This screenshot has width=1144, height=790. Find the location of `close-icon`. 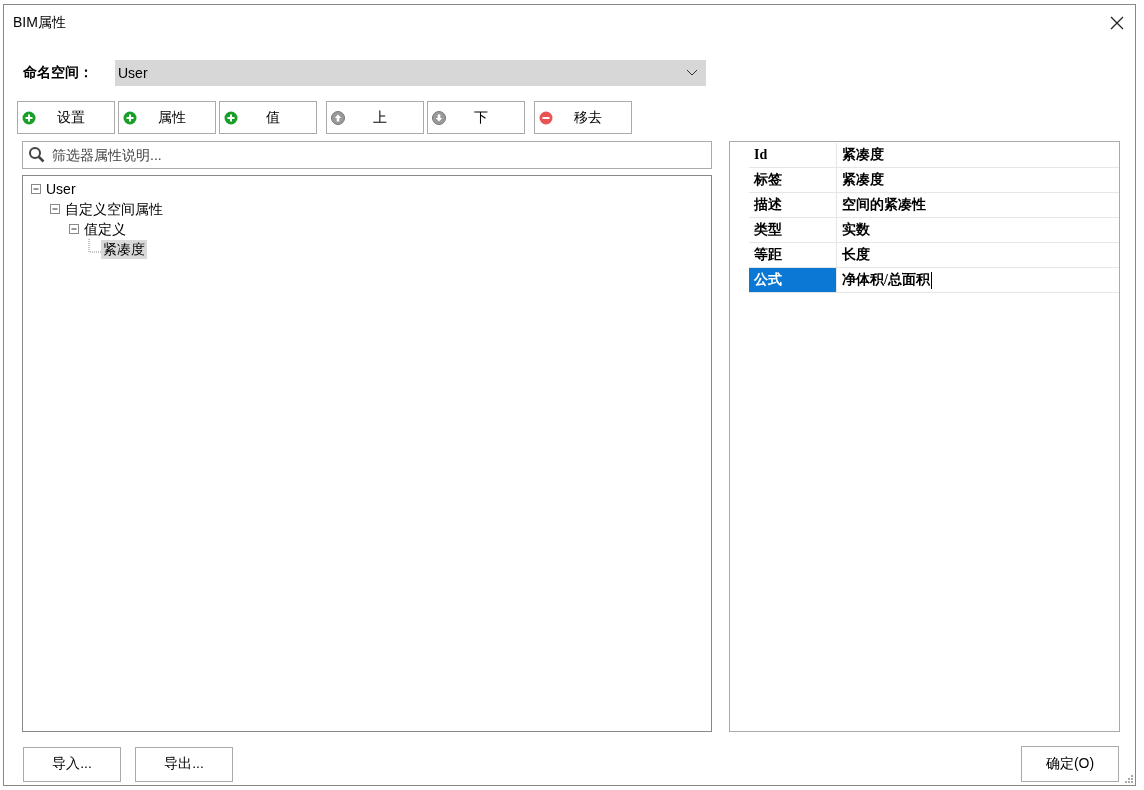

close-icon is located at coordinates (1117, 23).